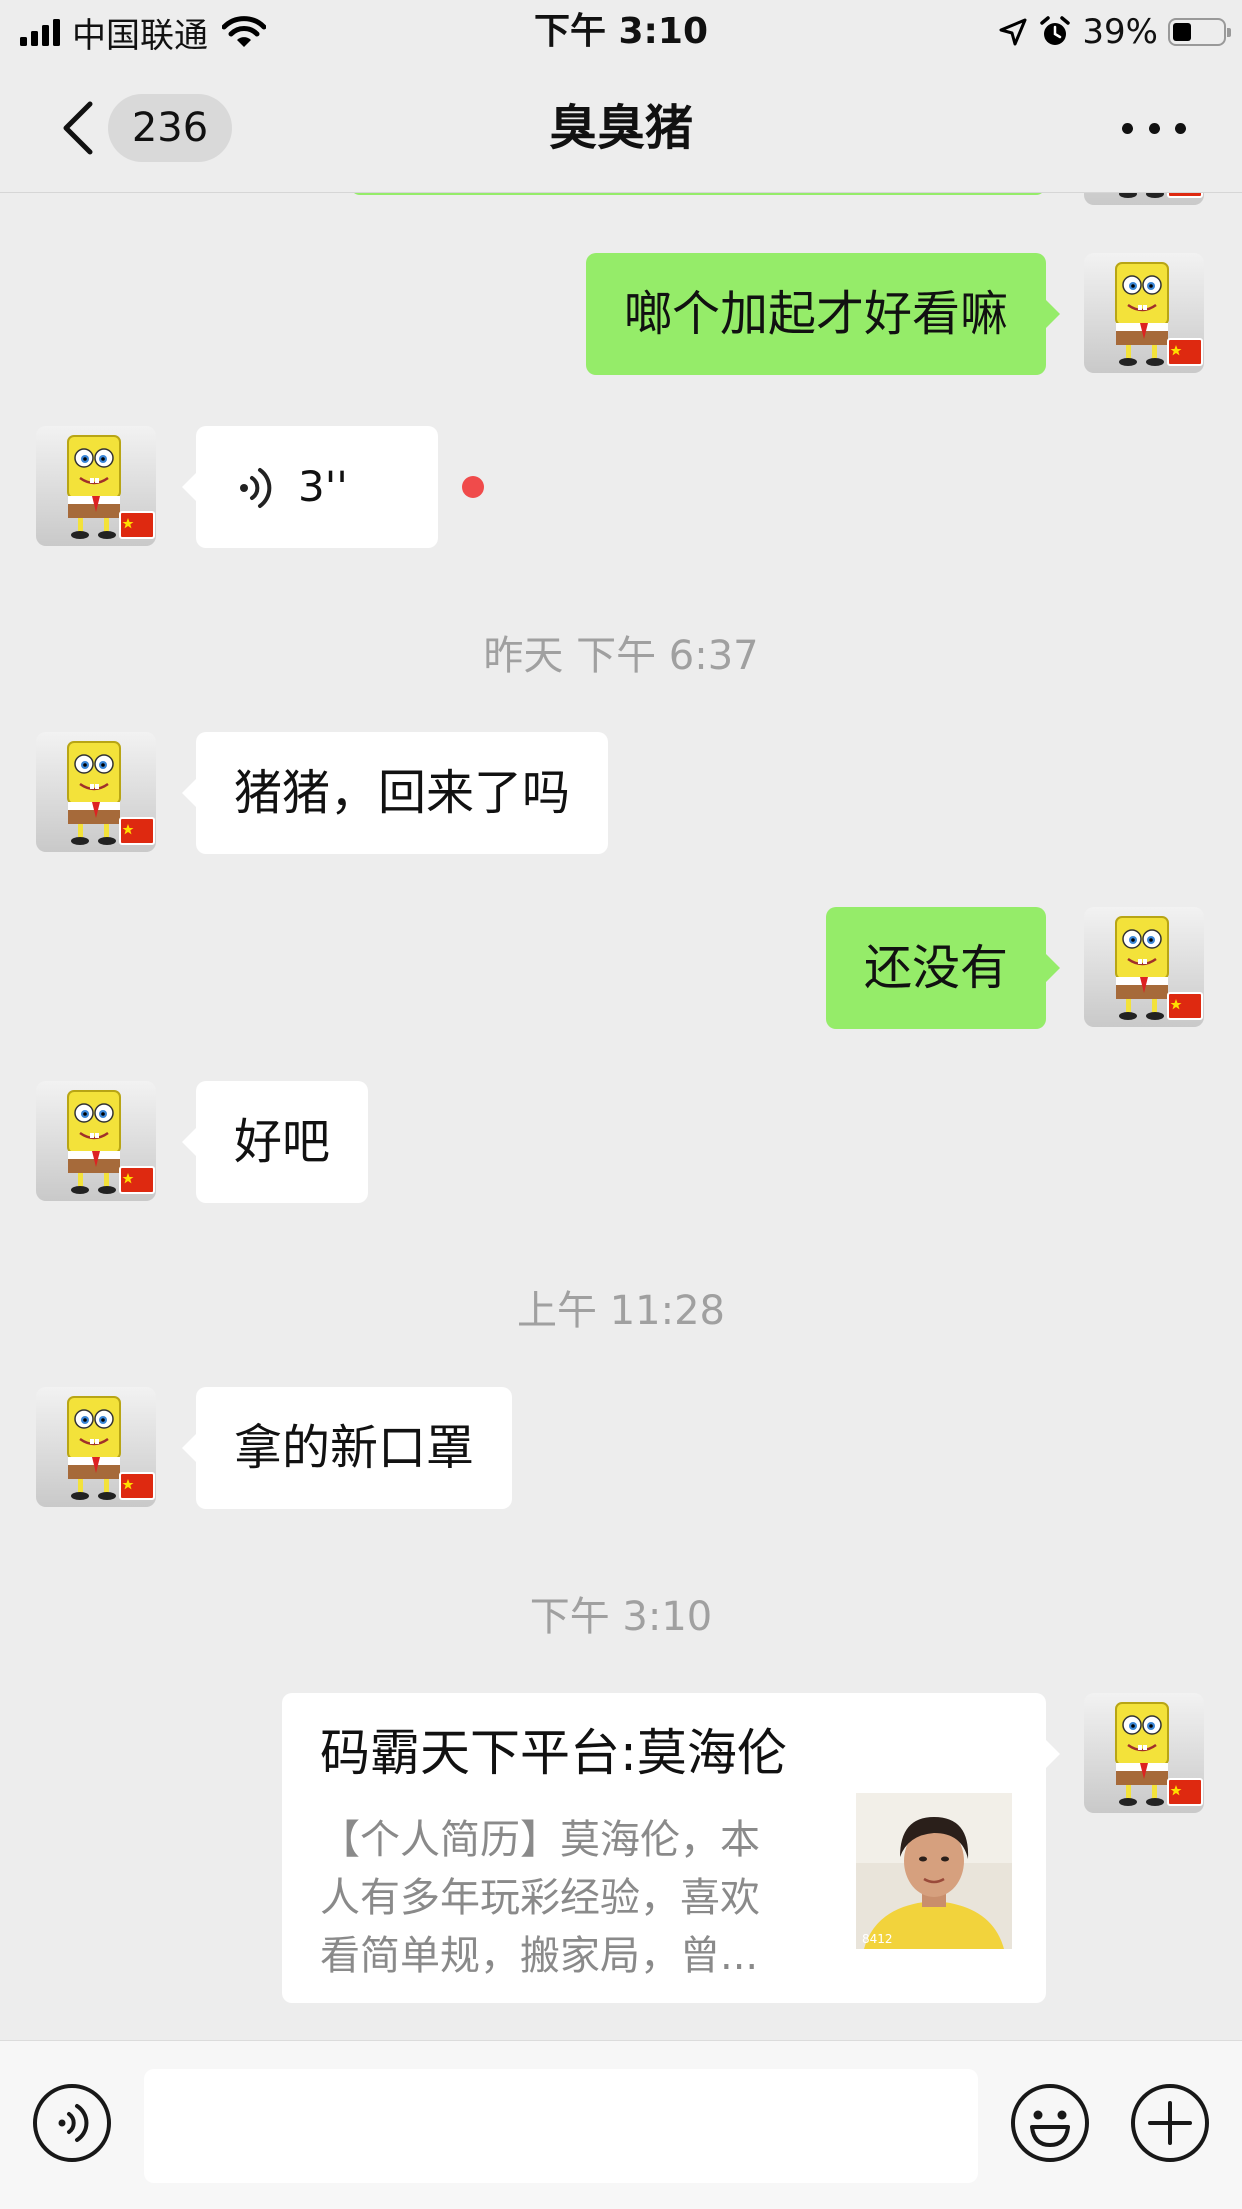 The height and width of the screenshot is (2209, 1242). What do you see at coordinates (540, 1840) in the screenshot?
I see `link-card-desc-line: 【个人简历】莫海伦，本` at bounding box center [540, 1840].